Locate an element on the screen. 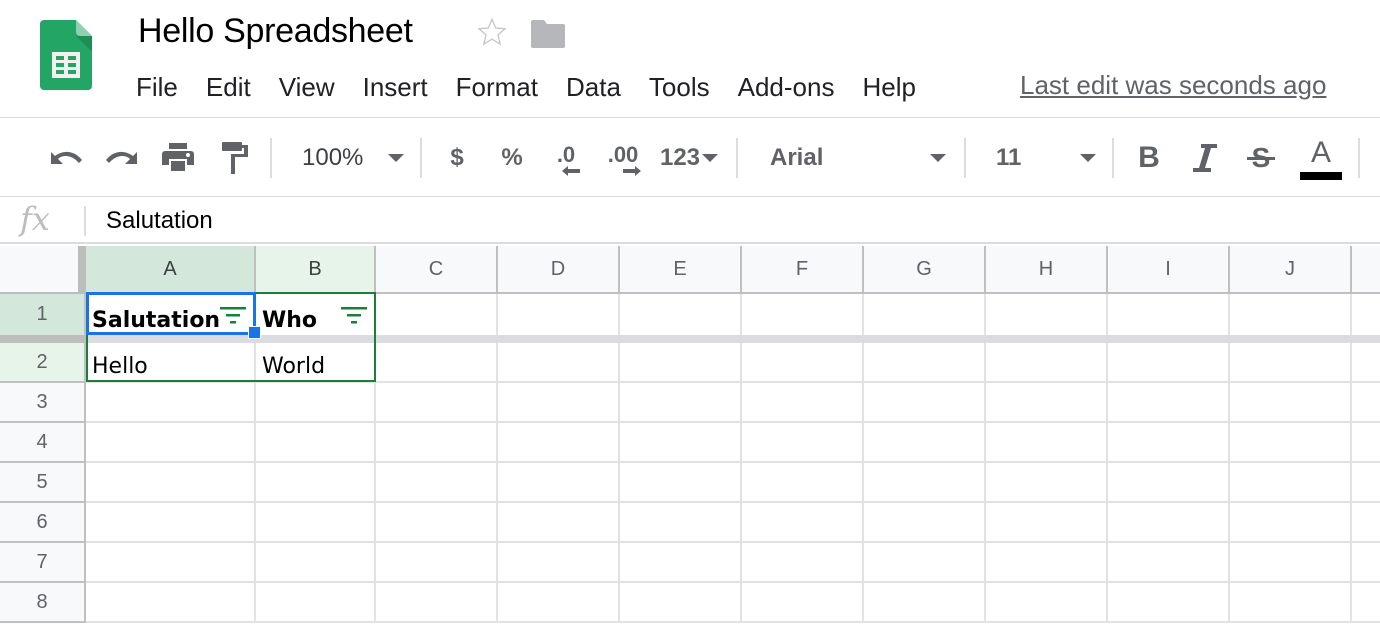 This screenshot has height=624, width=1380. row-header-4: 4 is located at coordinates (43, 443).